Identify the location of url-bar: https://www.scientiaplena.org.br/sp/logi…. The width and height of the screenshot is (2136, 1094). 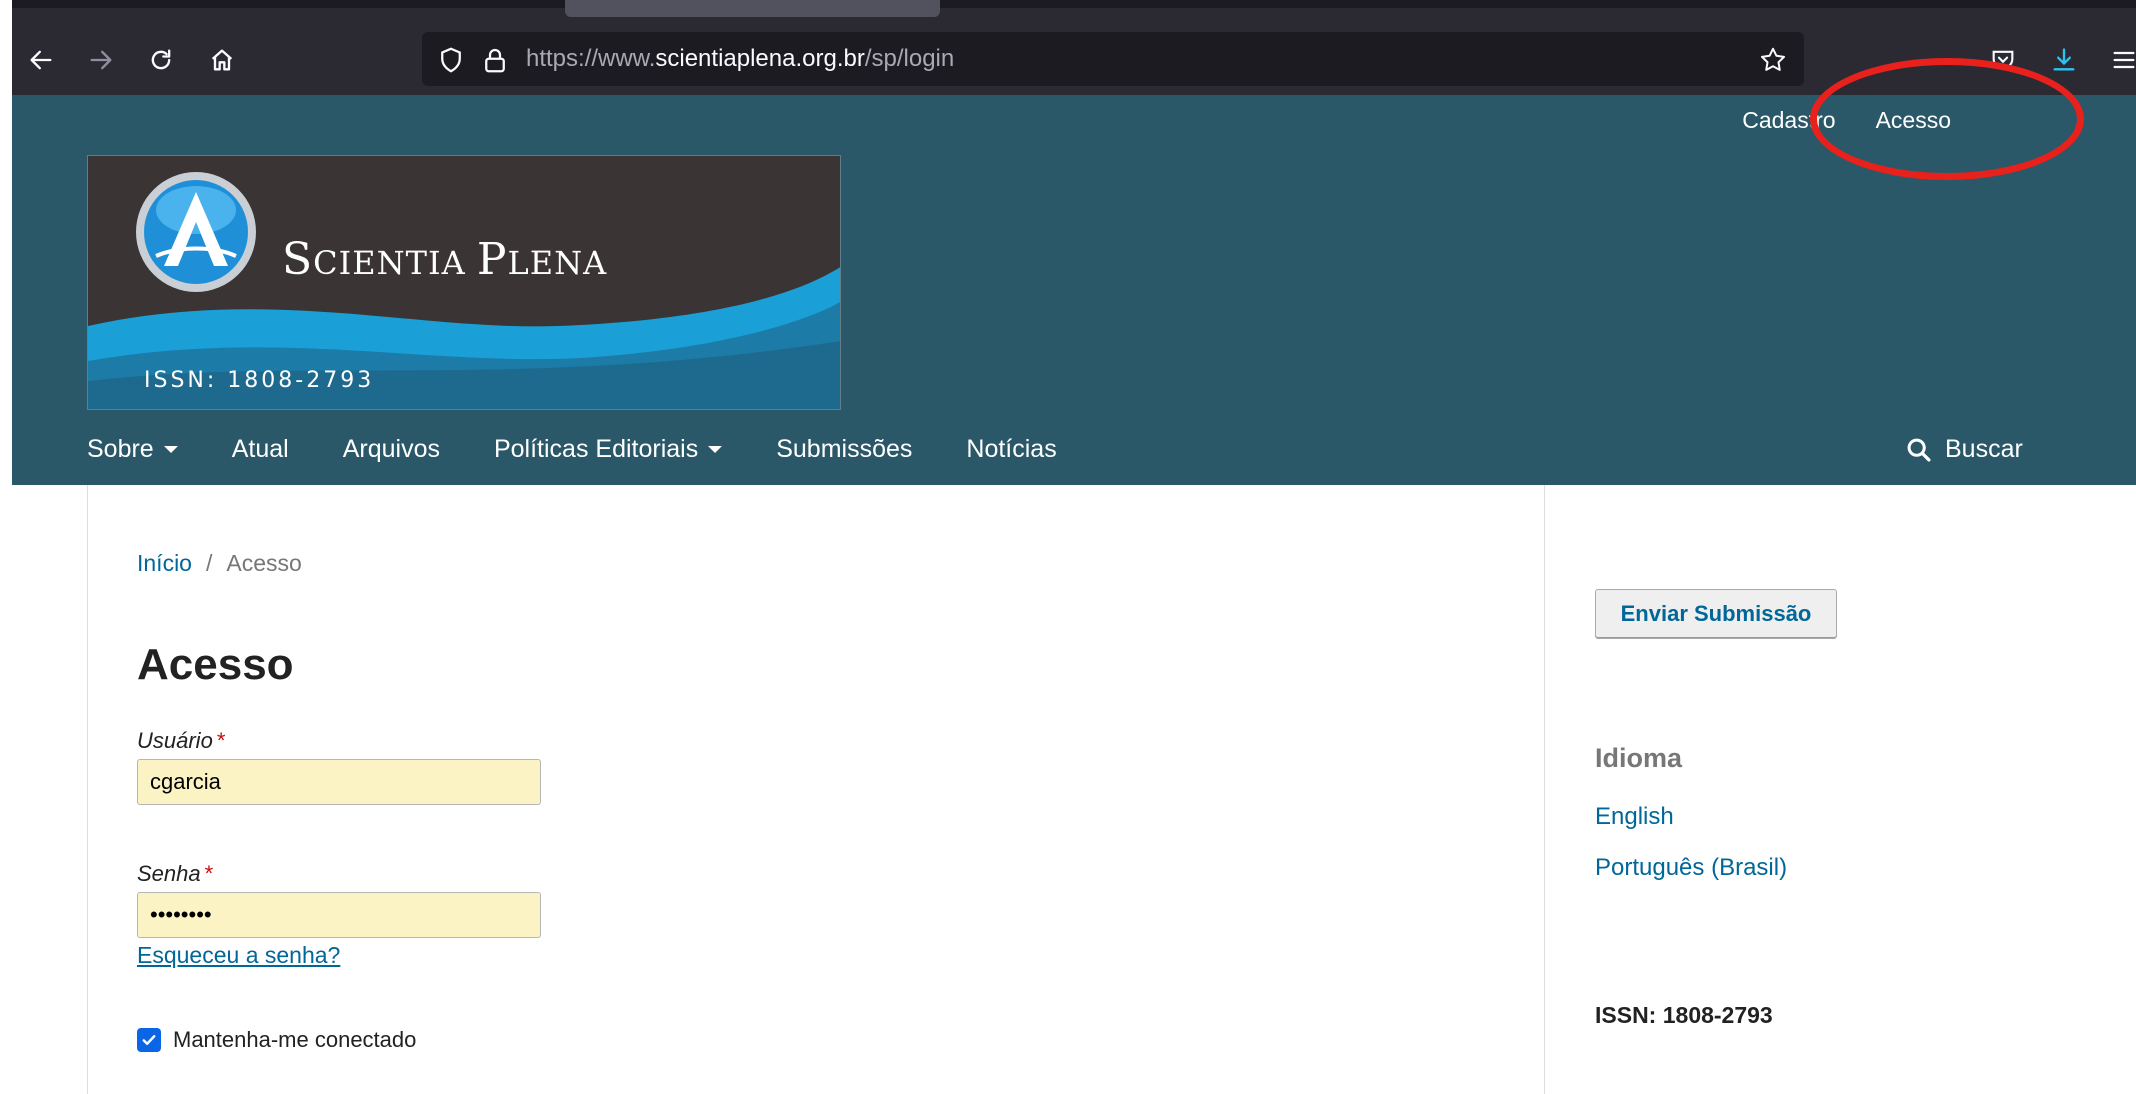
(1113, 59).